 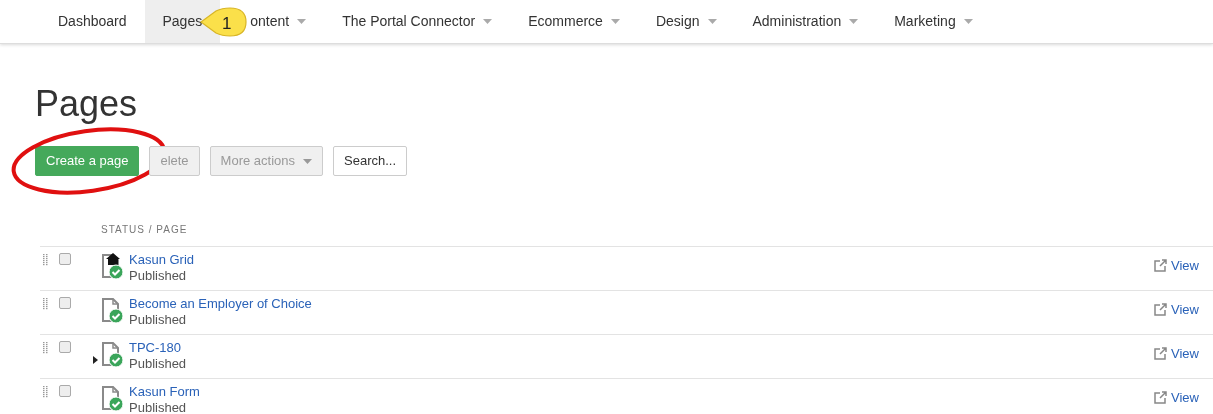 I want to click on nav-tab: The Portal Connector, so click(x=417, y=21).